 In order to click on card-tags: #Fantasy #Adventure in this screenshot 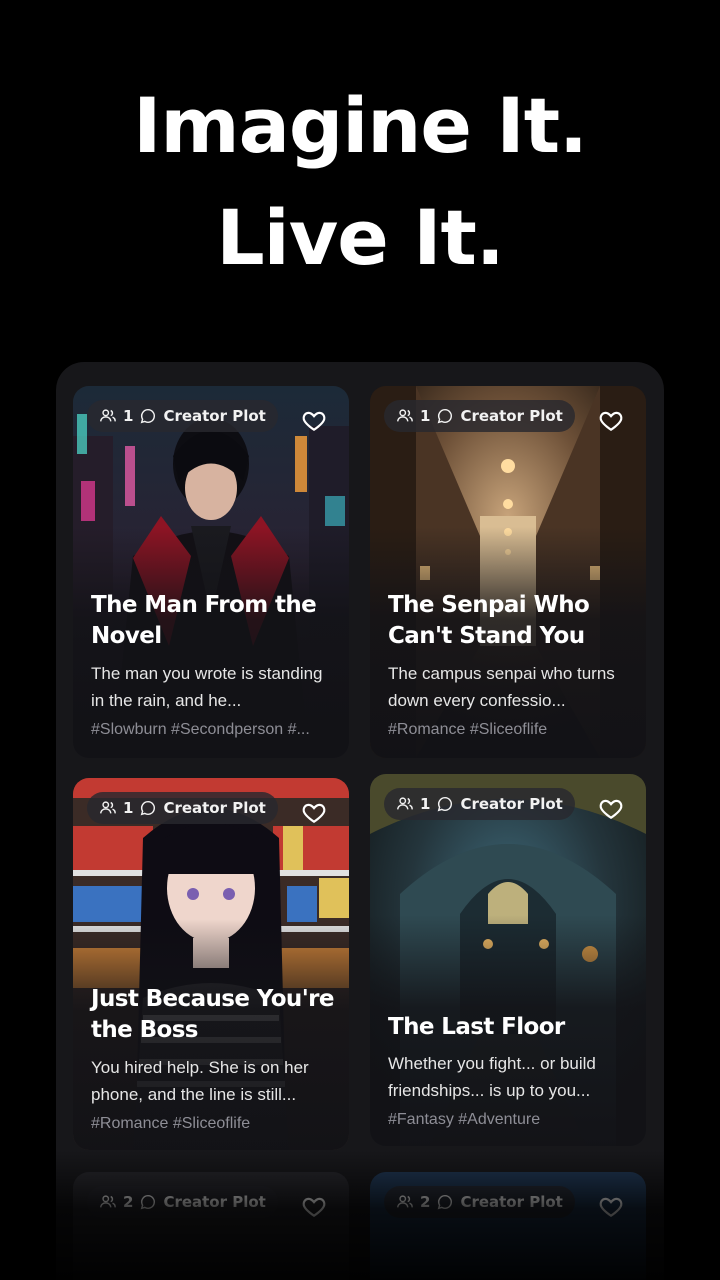, I will do `click(464, 1119)`.